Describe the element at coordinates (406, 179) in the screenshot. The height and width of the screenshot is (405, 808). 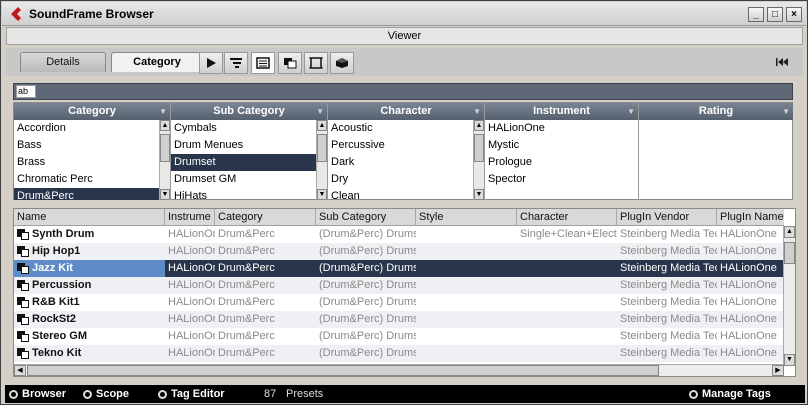
I see `filter-item: Dry` at that location.